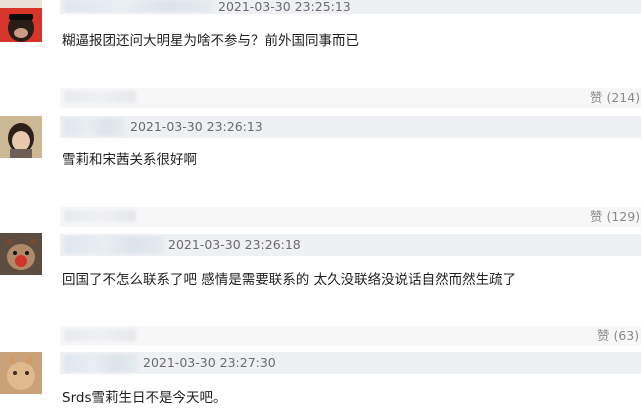 The height and width of the screenshot is (418, 641). I want to click on comment-text: 雪莉和宋茜关系很好啊, so click(129, 160).